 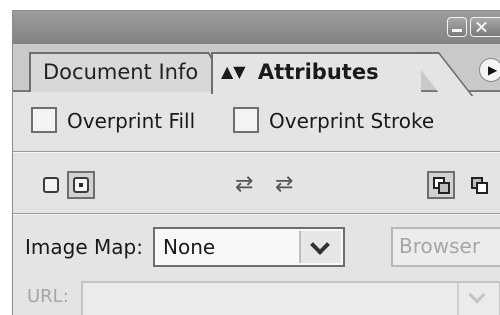 I want to click on tab-document-info-label: Document Info, so click(x=121, y=72).